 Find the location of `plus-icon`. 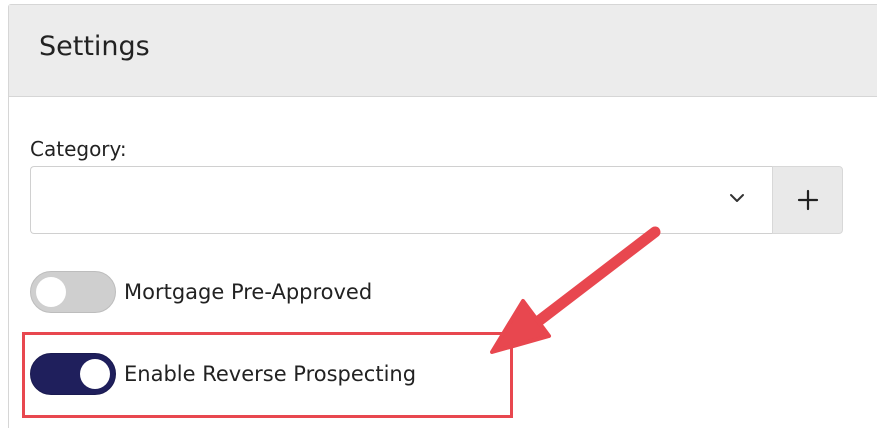

plus-icon is located at coordinates (807, 200).